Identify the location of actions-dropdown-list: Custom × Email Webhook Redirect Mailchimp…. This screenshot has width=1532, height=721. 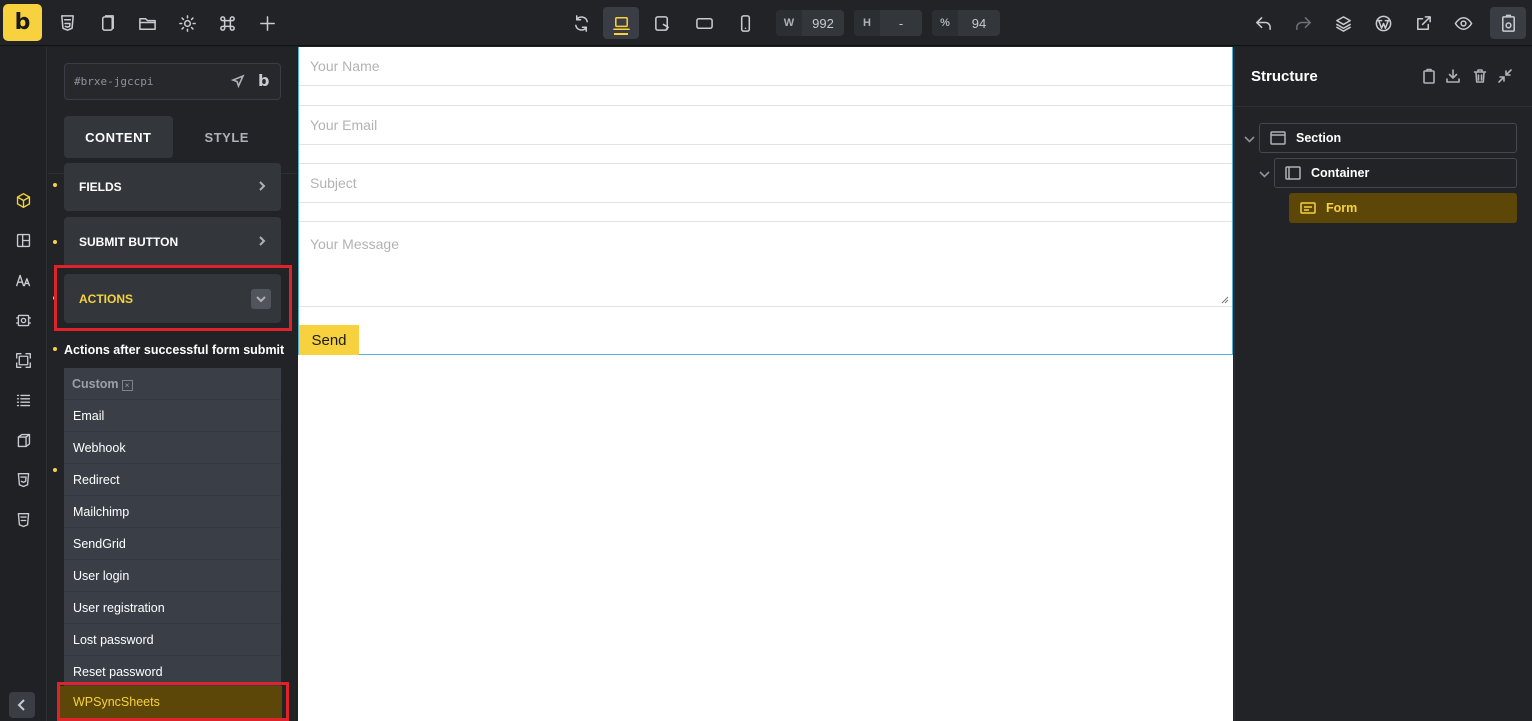
(172, 544).